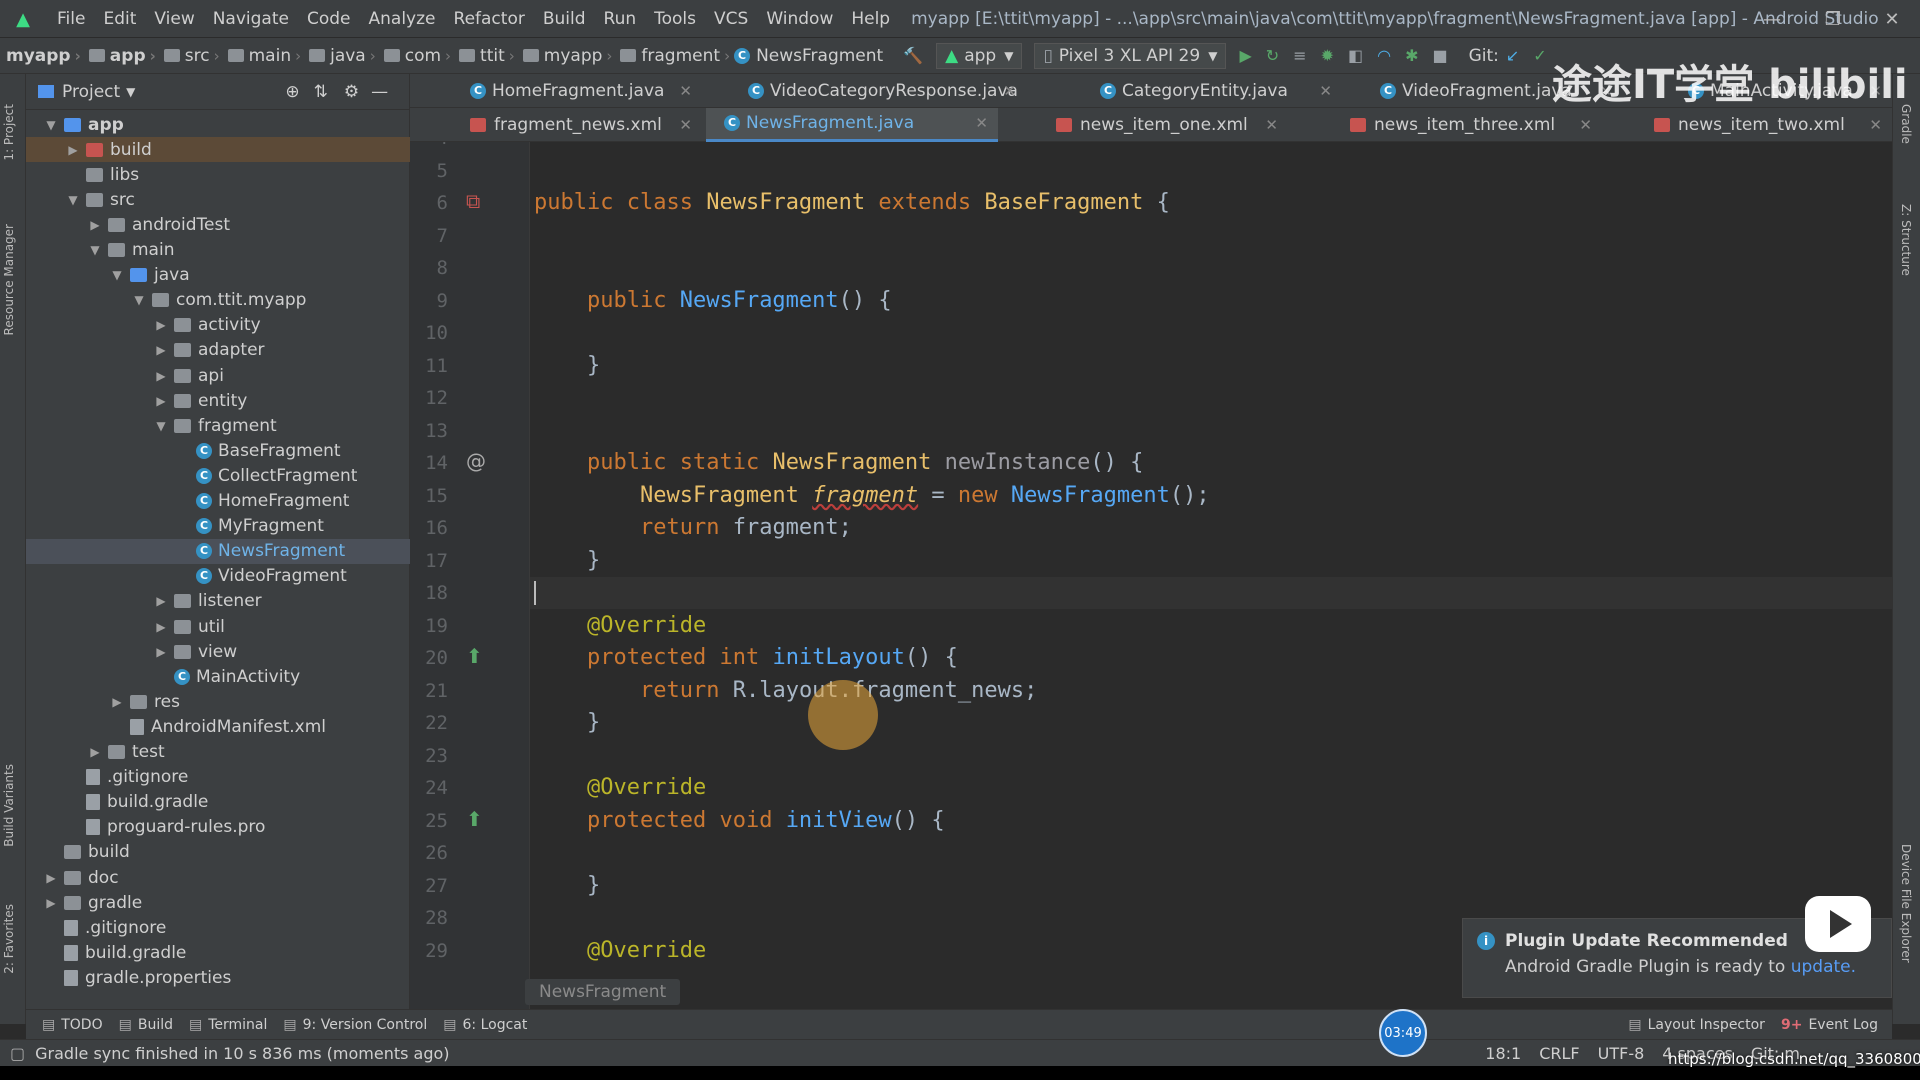 The width and height of the screenshot is (1920, 1080). Describe the element at coordinates (379, 92) in the screenshot. I see `hide-panel-icon: —` at that location.